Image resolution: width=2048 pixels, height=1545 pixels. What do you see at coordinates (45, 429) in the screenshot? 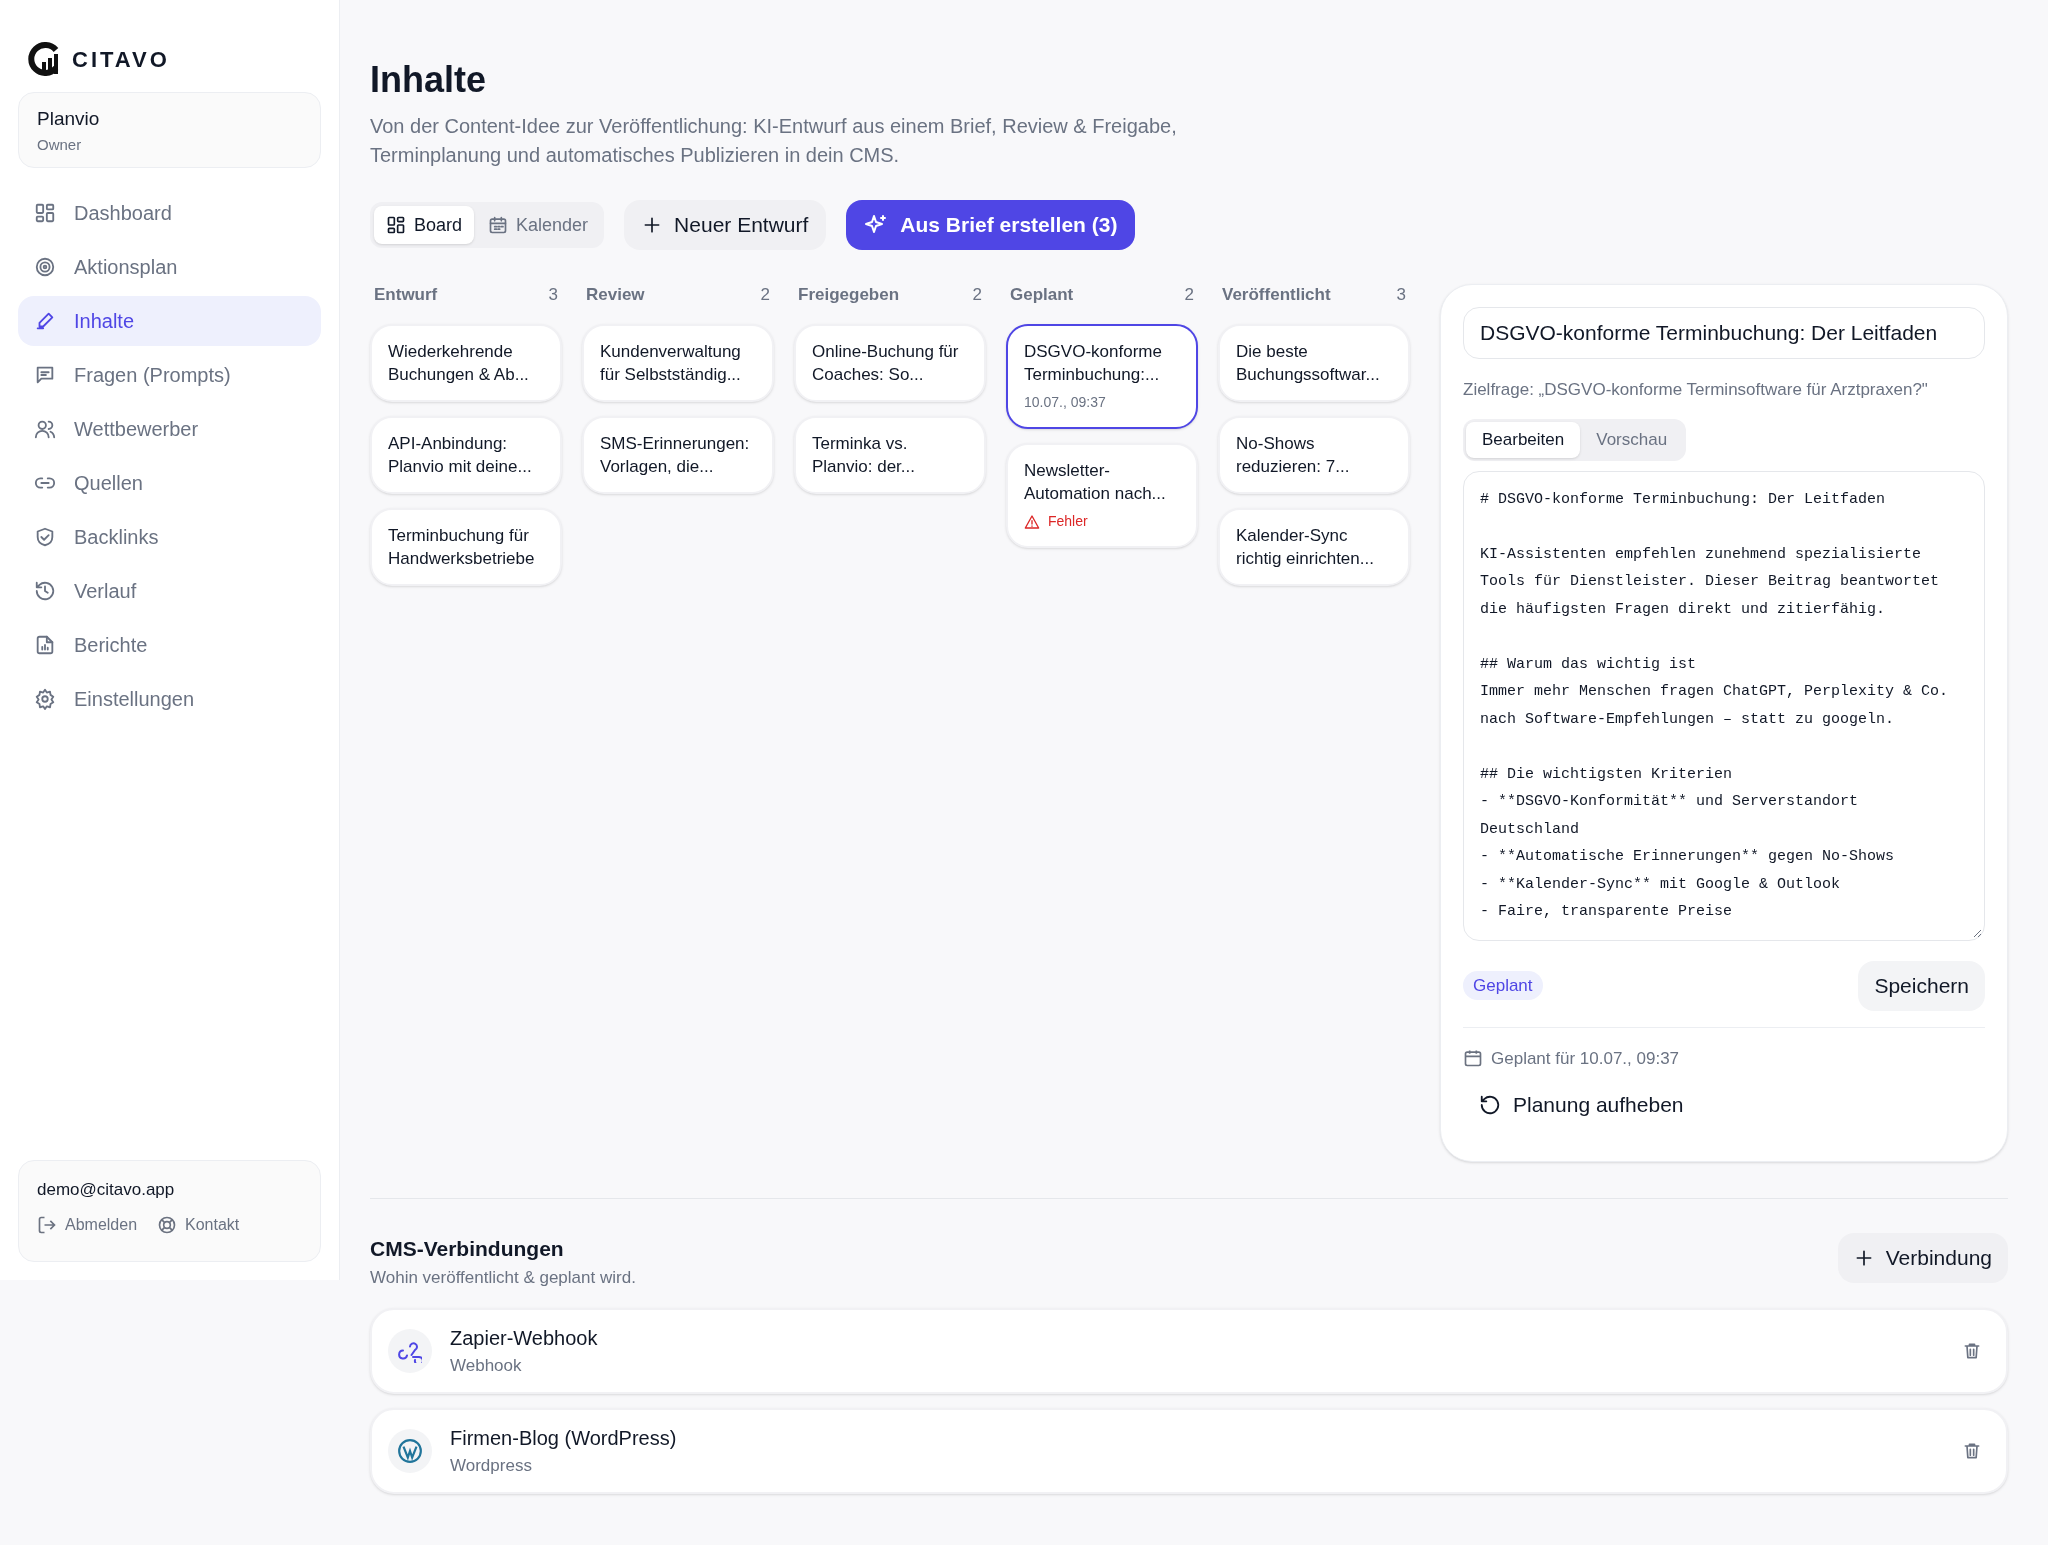
I see `users-icon` at bounding box center [45, 429].